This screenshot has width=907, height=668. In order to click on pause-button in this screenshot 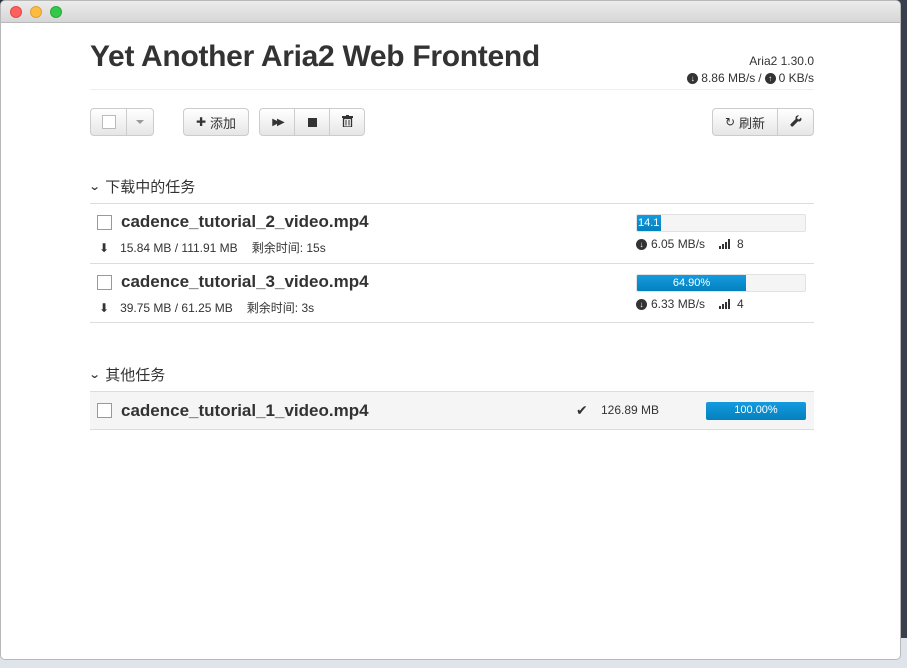, I will do `click(312, 122)`.